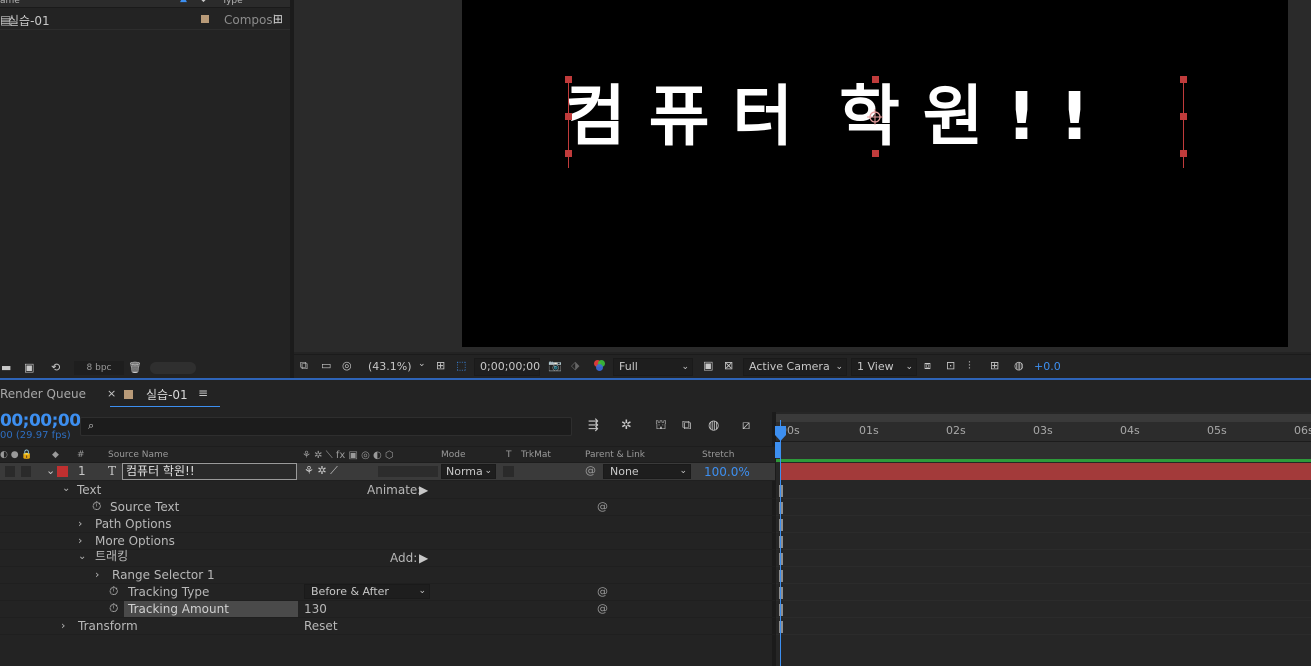 The width and height of the screenshot is (1311, 666). Describe the element at coordinates (461, 366) in the screenshot. I see `region-of-interest-icon: ⬚` at that location.